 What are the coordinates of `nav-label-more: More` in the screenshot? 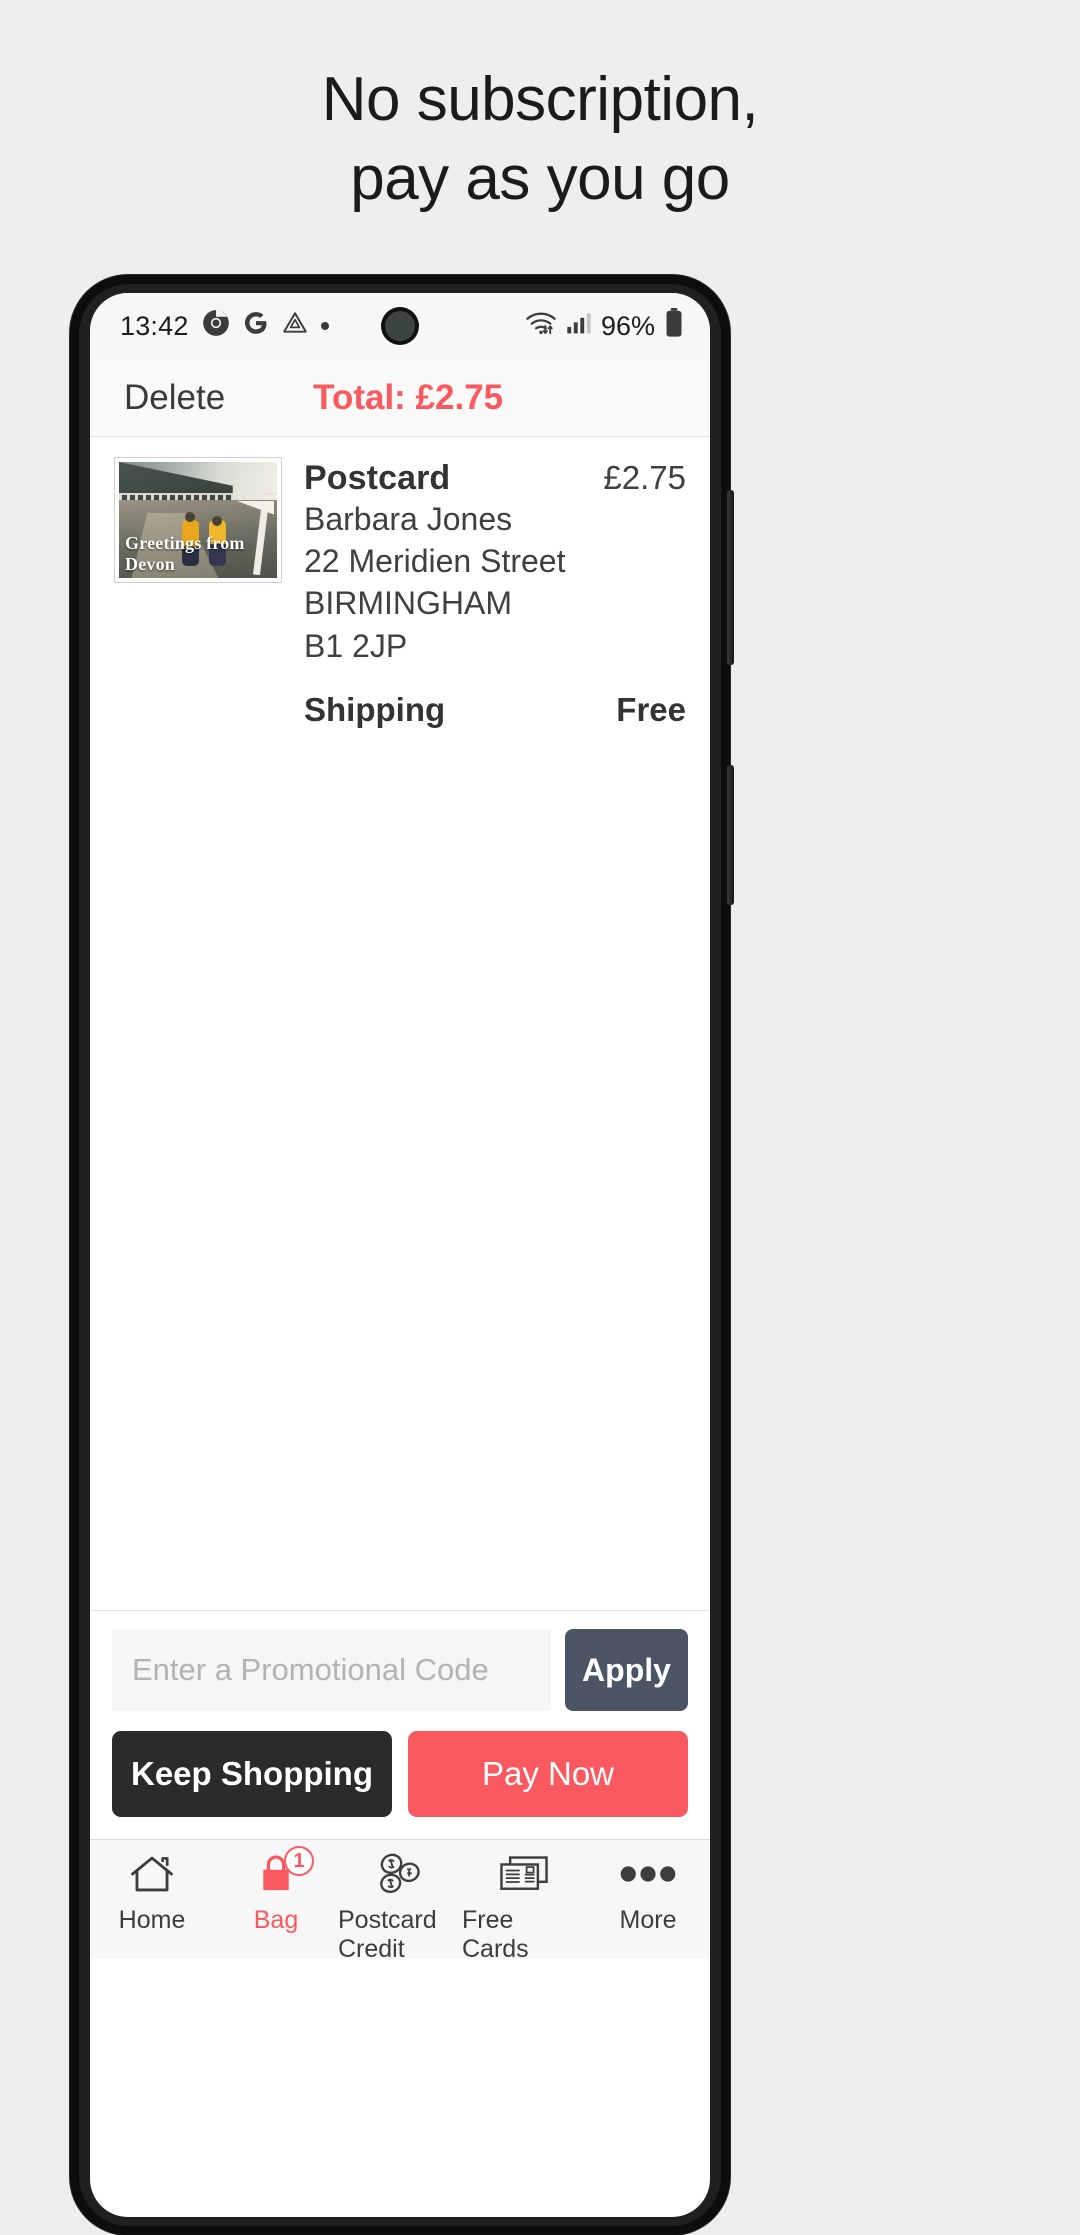 It's located at (648, 1920).